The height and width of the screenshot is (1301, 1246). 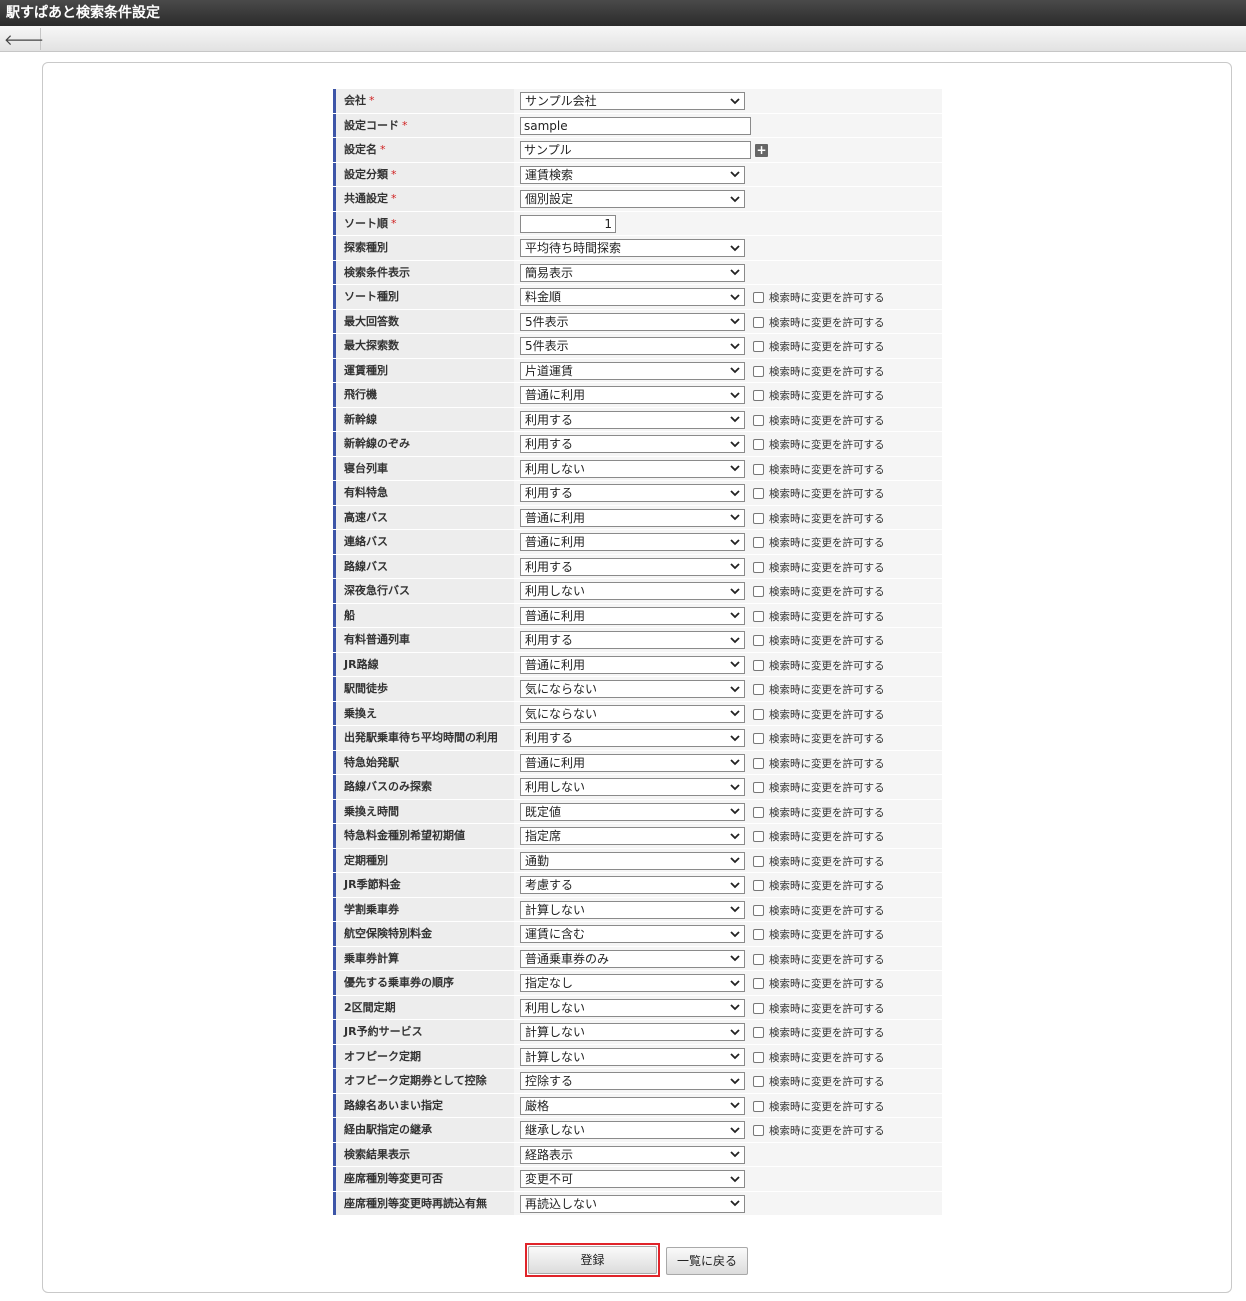 What do you see at coordinates (592, 1260) in the screenshot?
I see `register-button: 登録` at bounding box center [592, 1260].